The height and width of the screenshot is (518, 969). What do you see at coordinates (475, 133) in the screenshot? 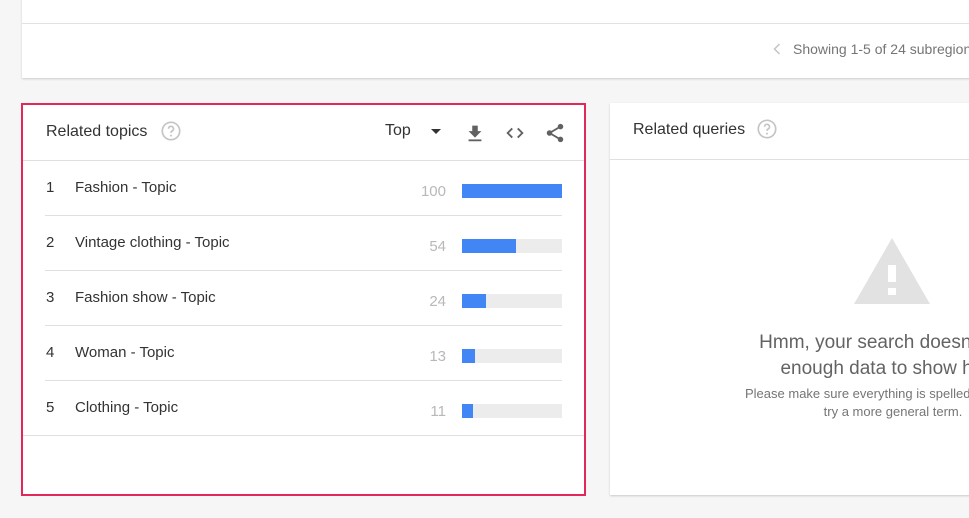
I see `download-icon` at bounding box center [475, 133].